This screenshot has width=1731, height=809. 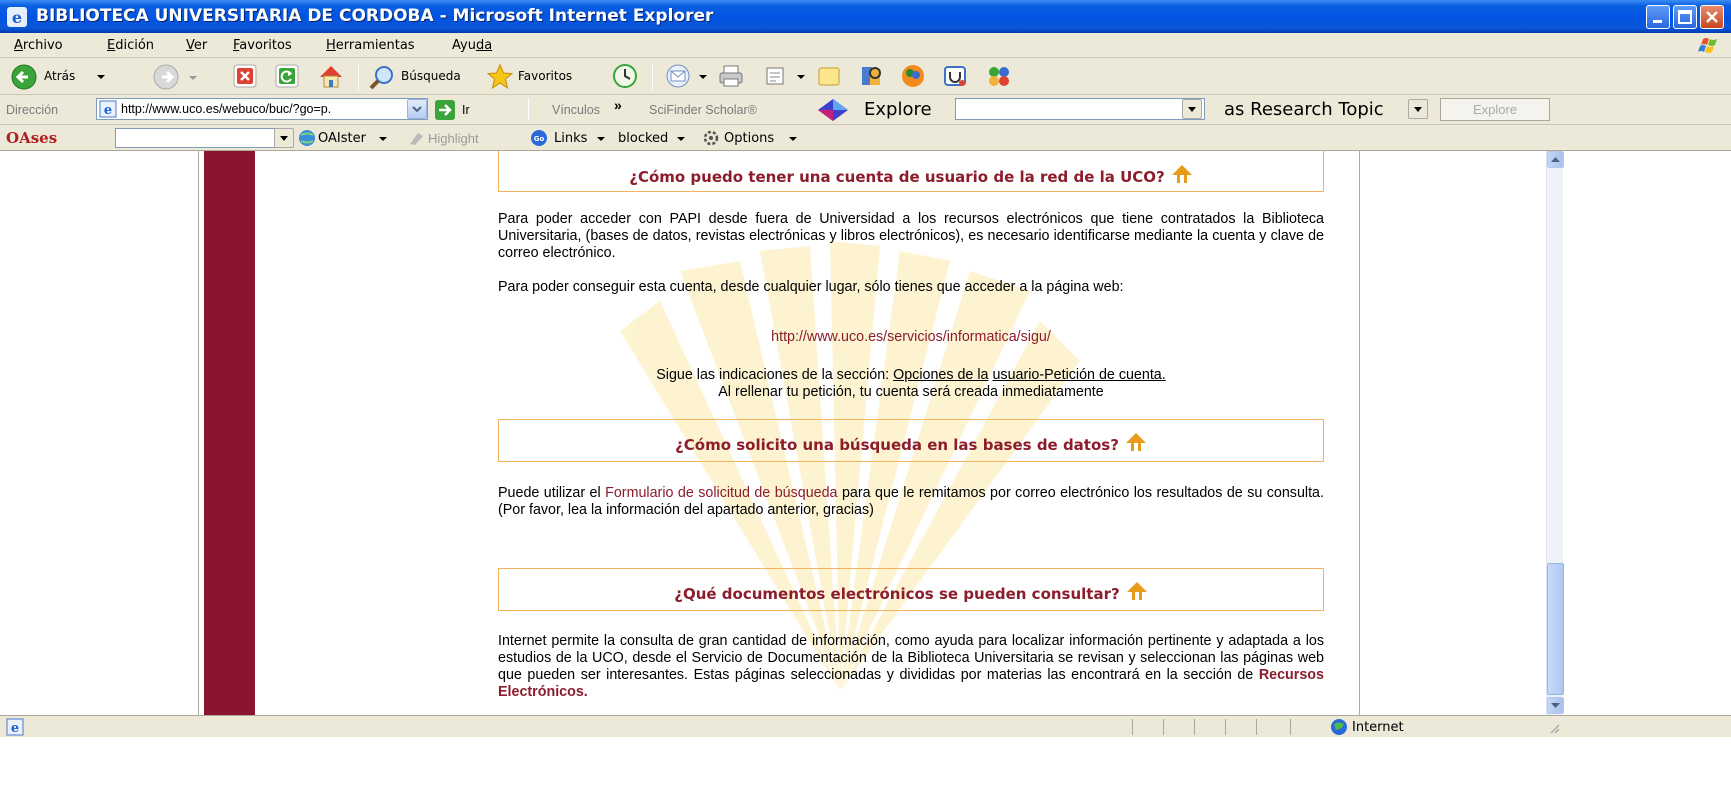 What do you see at coordinates (1712, 17) in the screenshot?
I see `close-button` at bounding box center [1712, 17].